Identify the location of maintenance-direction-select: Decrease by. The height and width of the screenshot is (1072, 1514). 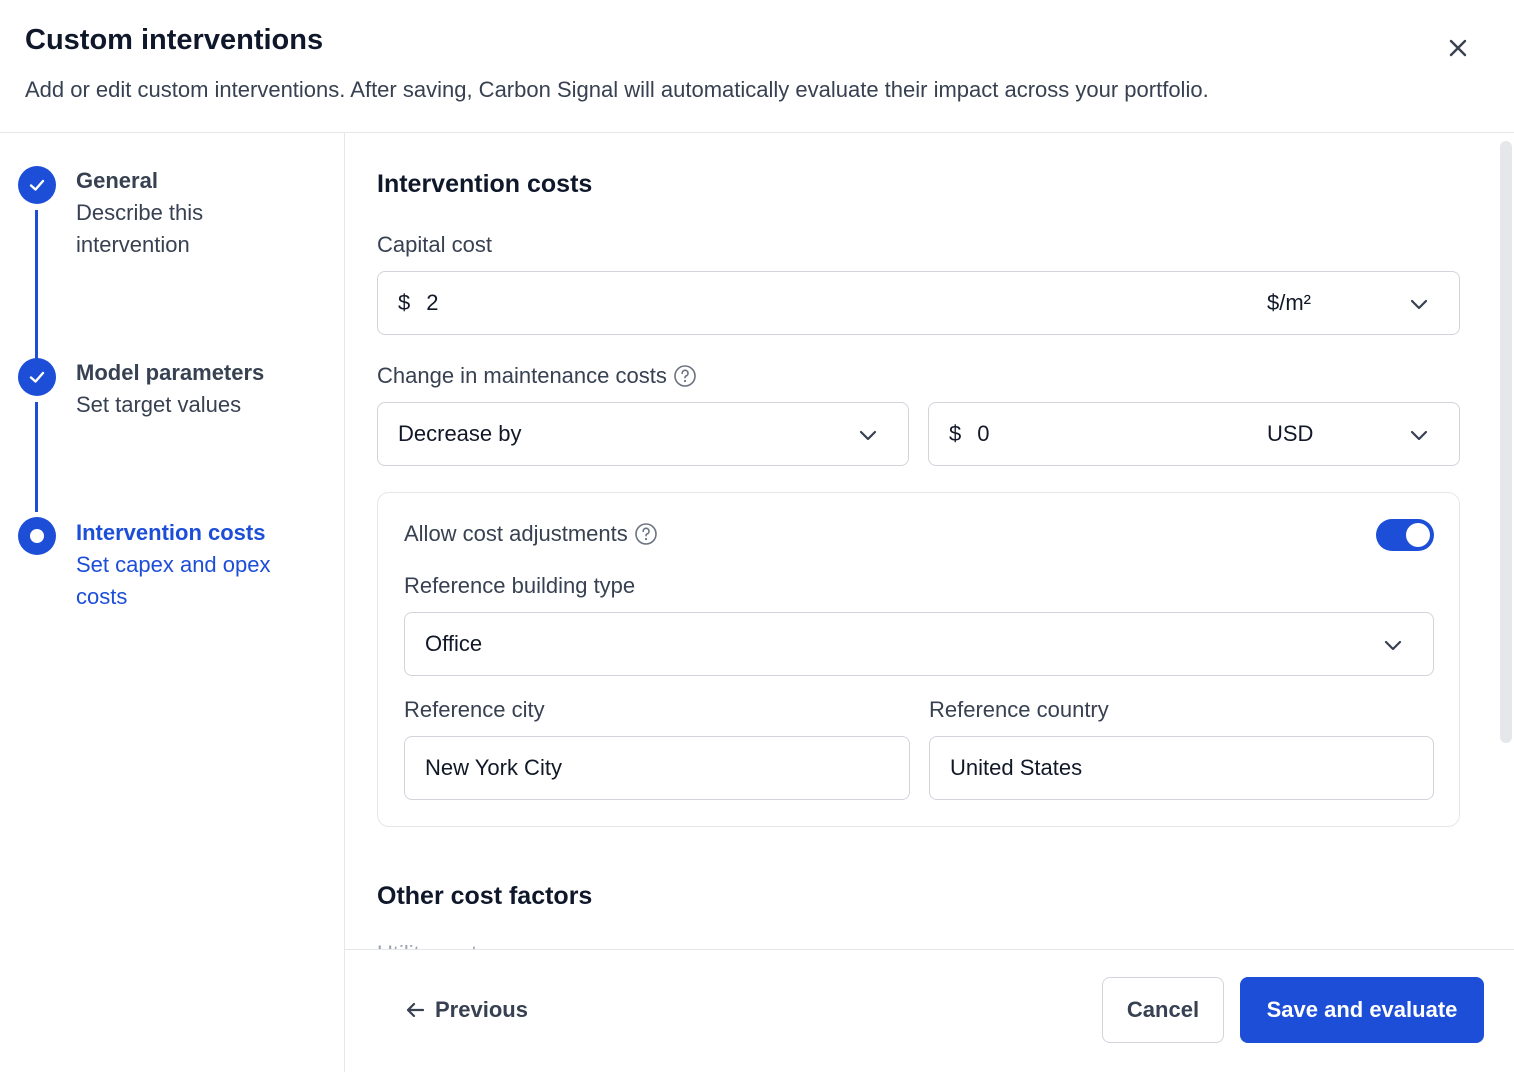
(643, 434).